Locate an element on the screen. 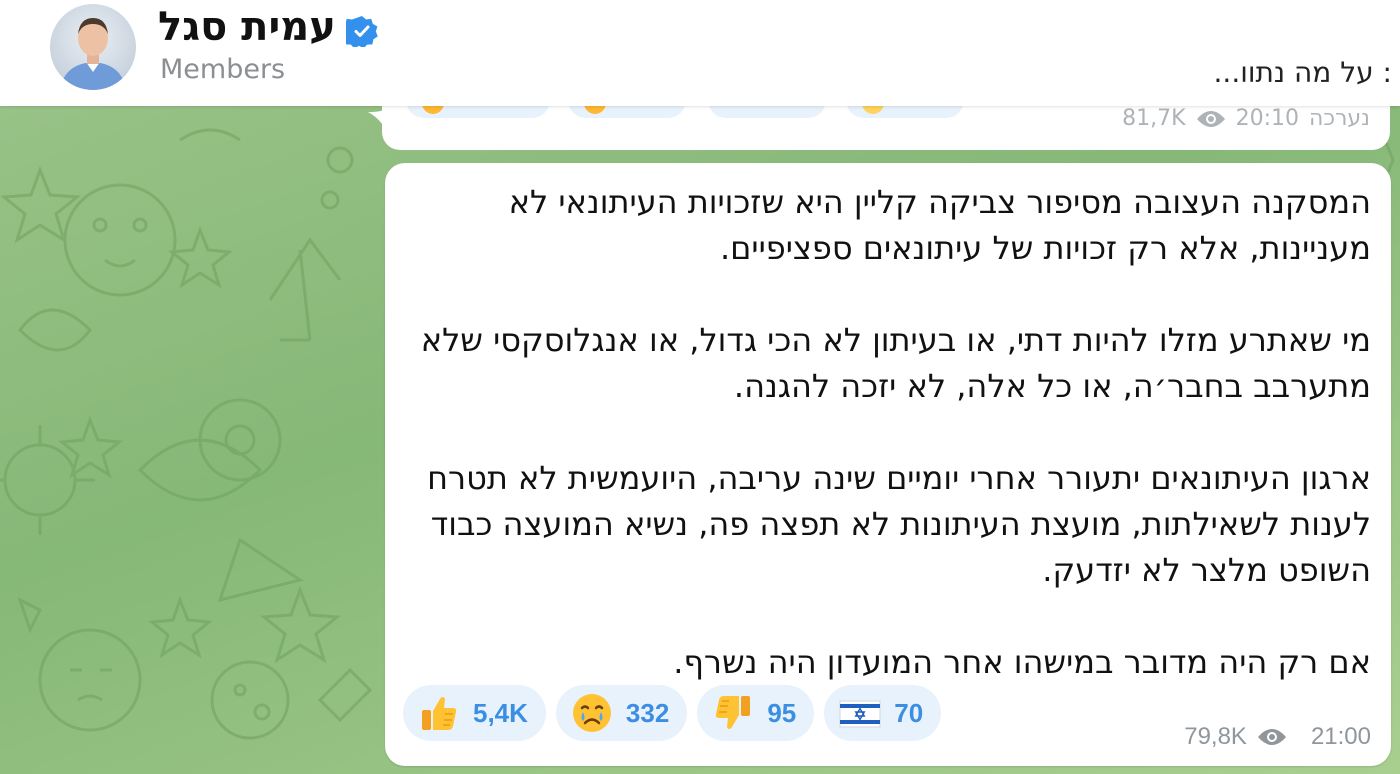  reaction-count: 95 is located at coordinates (782, 712).